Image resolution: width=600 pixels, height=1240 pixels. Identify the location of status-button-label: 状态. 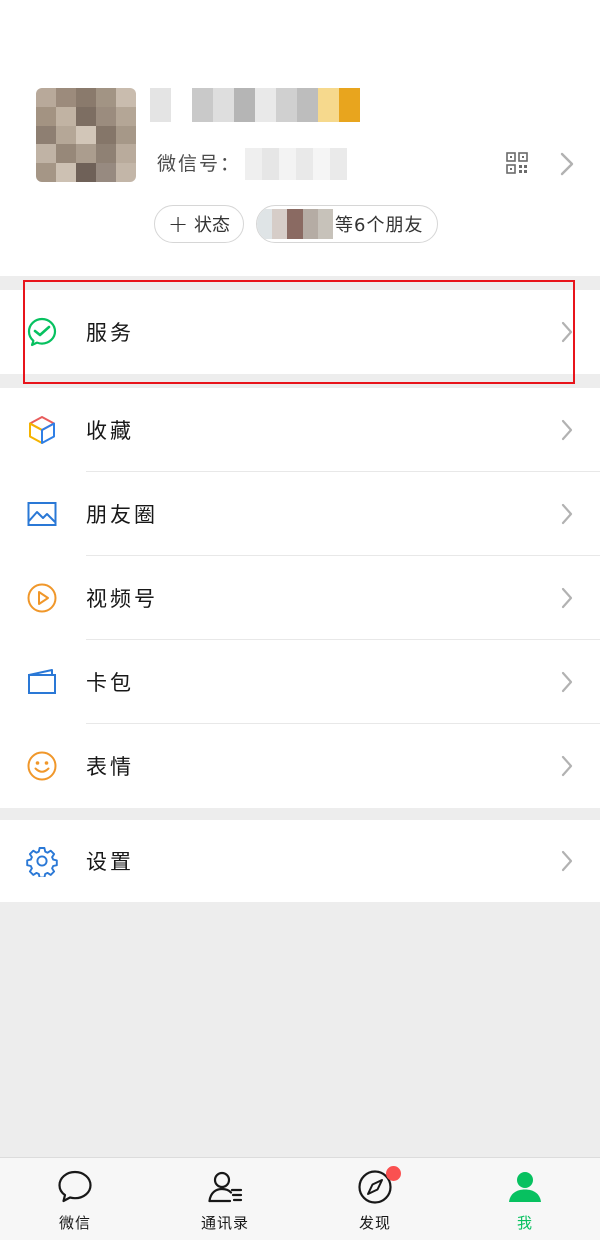
(212, 225).